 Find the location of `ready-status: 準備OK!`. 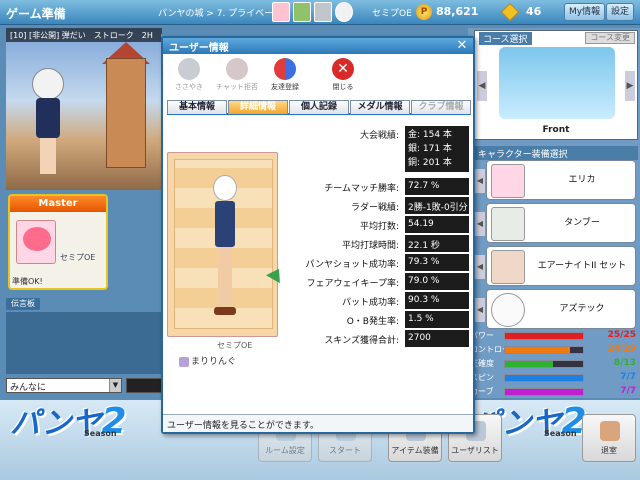

ready-status: 準備OK! is located at coordinates (27, 281).